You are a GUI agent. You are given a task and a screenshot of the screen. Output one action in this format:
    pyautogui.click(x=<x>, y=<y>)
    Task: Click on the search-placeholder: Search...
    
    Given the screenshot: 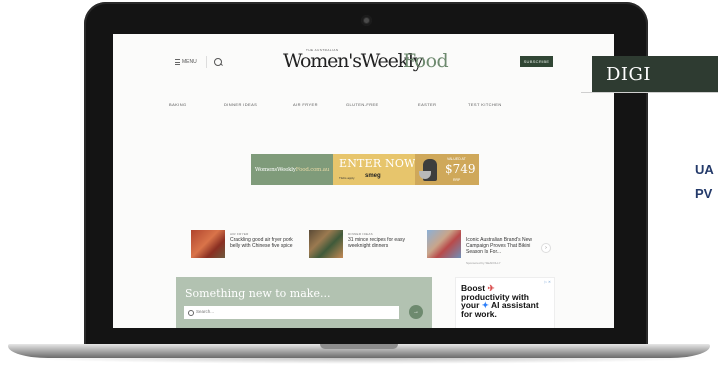 What is the action you would take?
    pyautogui.click(x=205, y=311)
    